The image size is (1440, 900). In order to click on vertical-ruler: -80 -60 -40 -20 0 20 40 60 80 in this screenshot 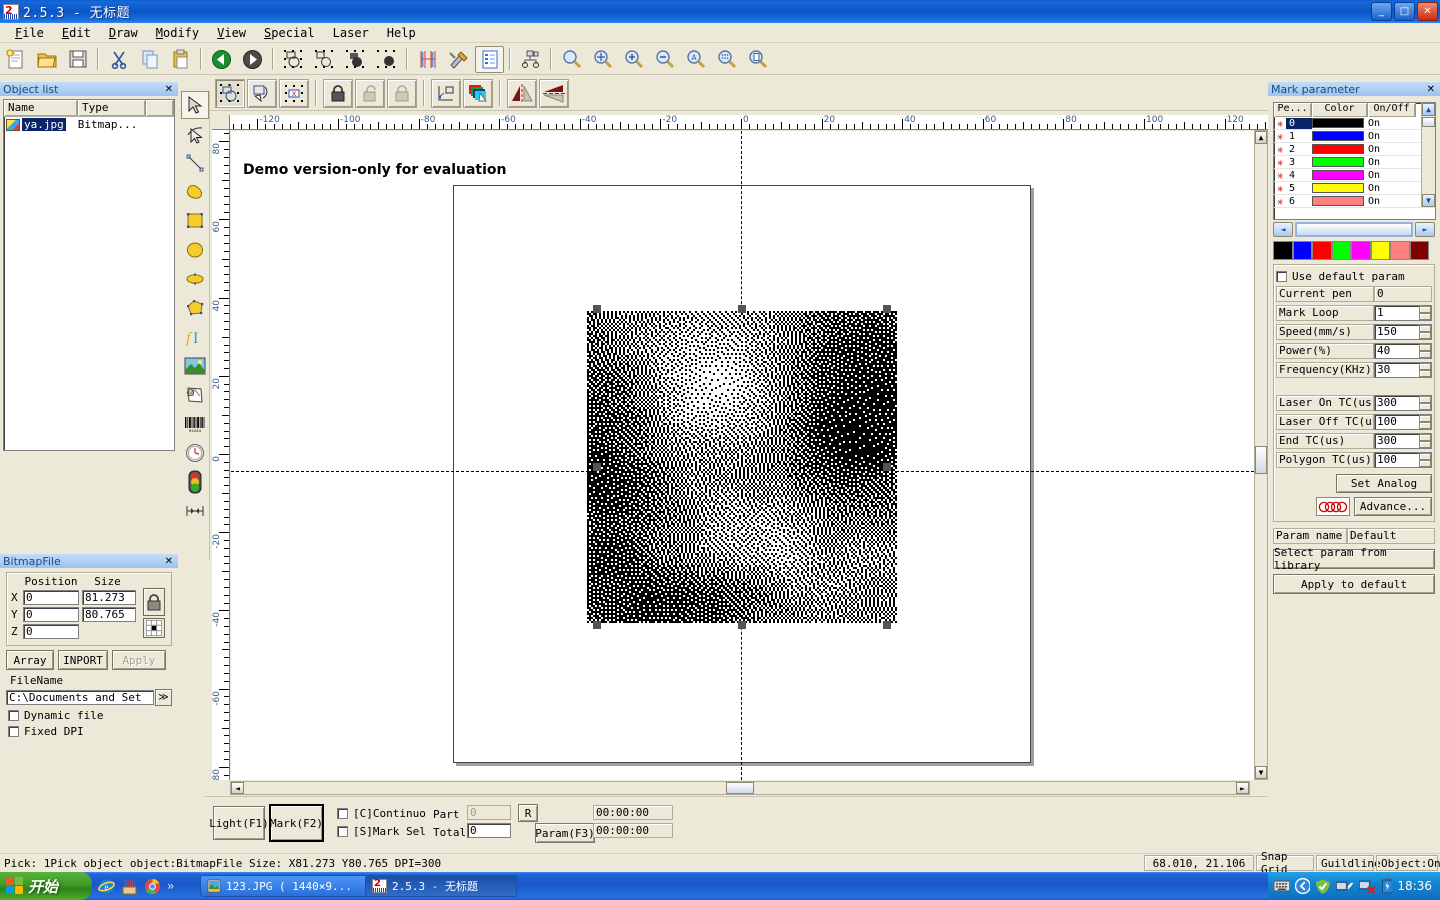, I will do `click(221, 455)`.